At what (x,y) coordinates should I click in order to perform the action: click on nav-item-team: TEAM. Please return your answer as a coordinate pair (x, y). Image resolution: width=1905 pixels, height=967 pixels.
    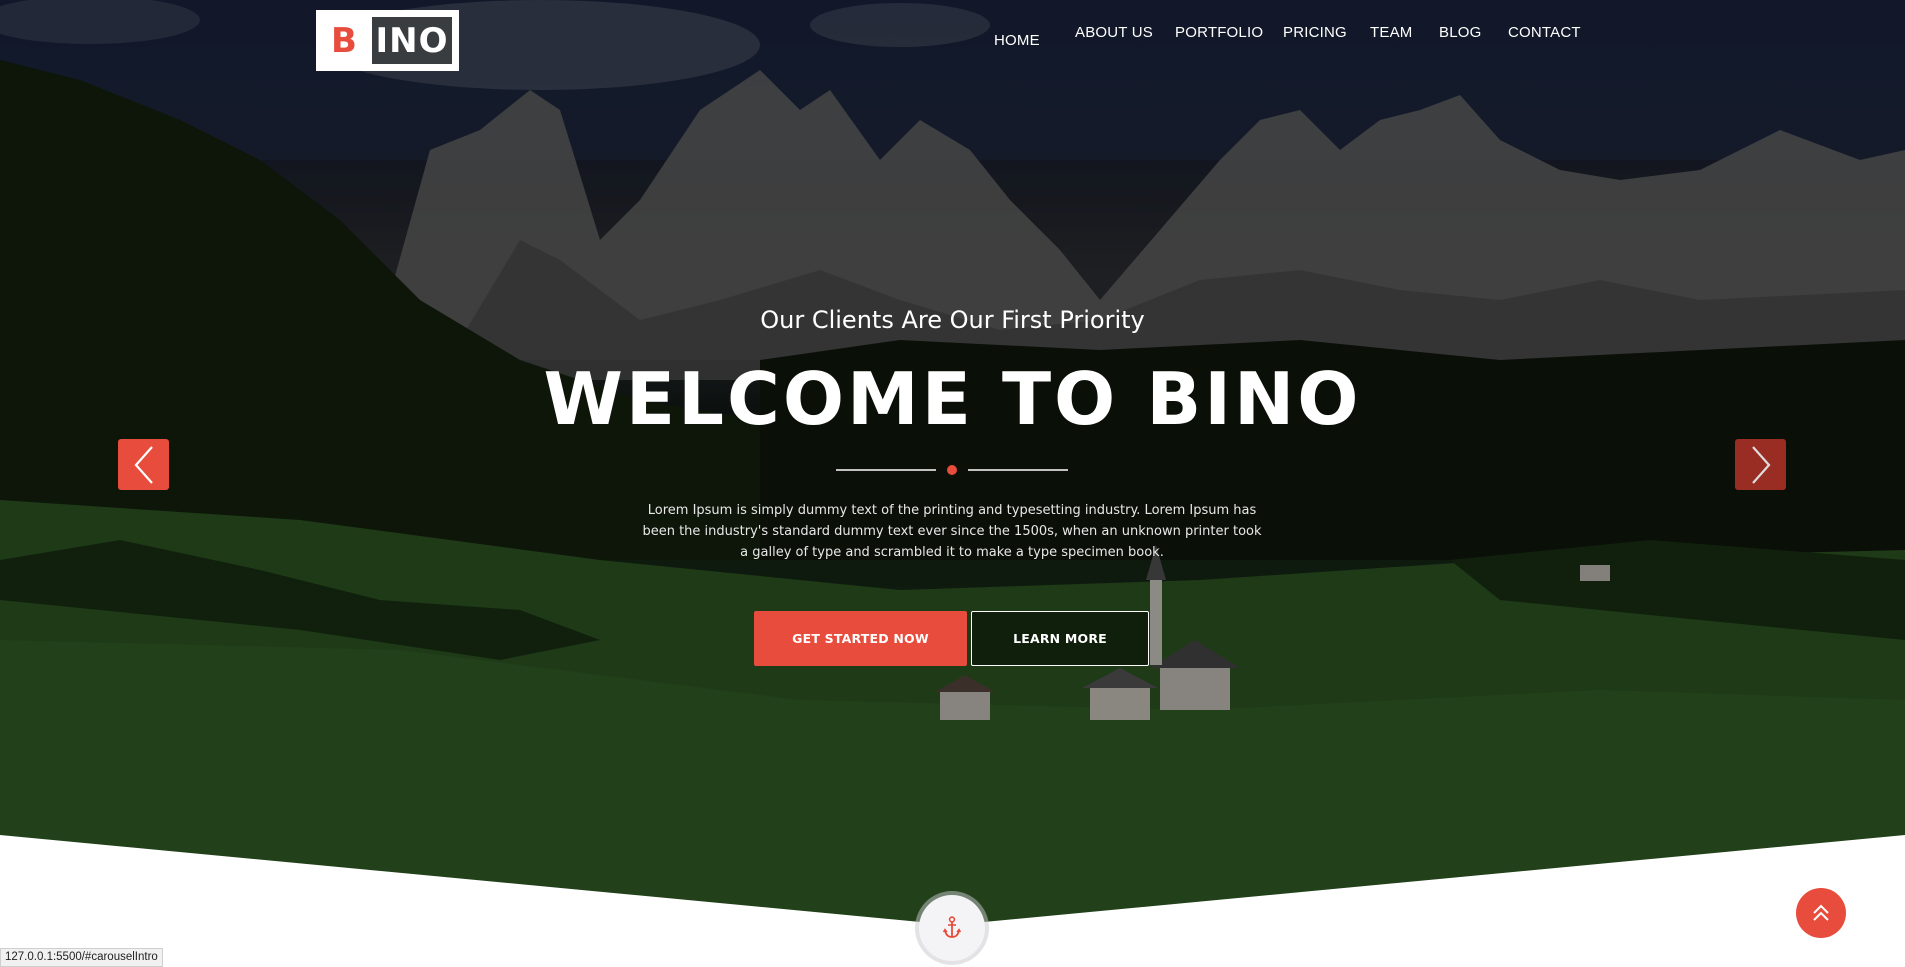
    Looking at the image, I should click on (1391, 32).